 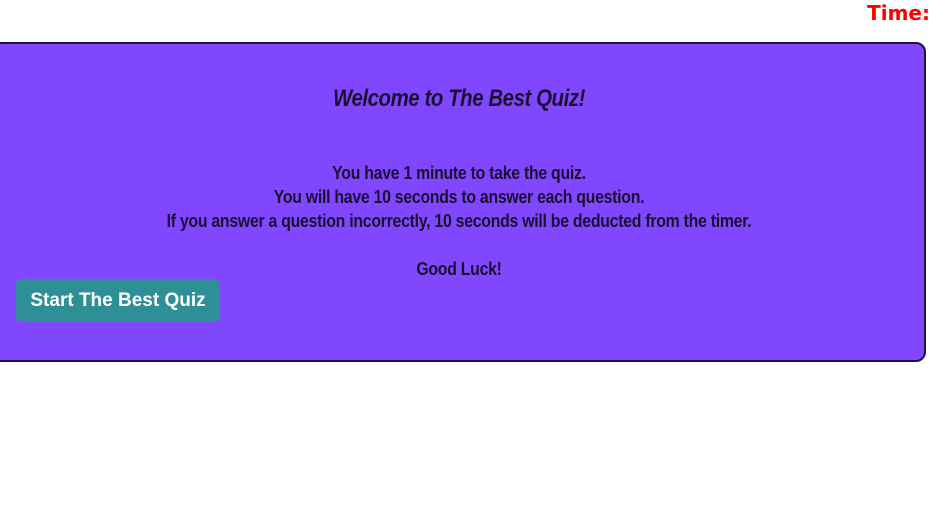 What do you see at coordinates (459, 269) in the screenshot?
I see `good-luck-text: Good Luck!` at bounding box center [459, 269].